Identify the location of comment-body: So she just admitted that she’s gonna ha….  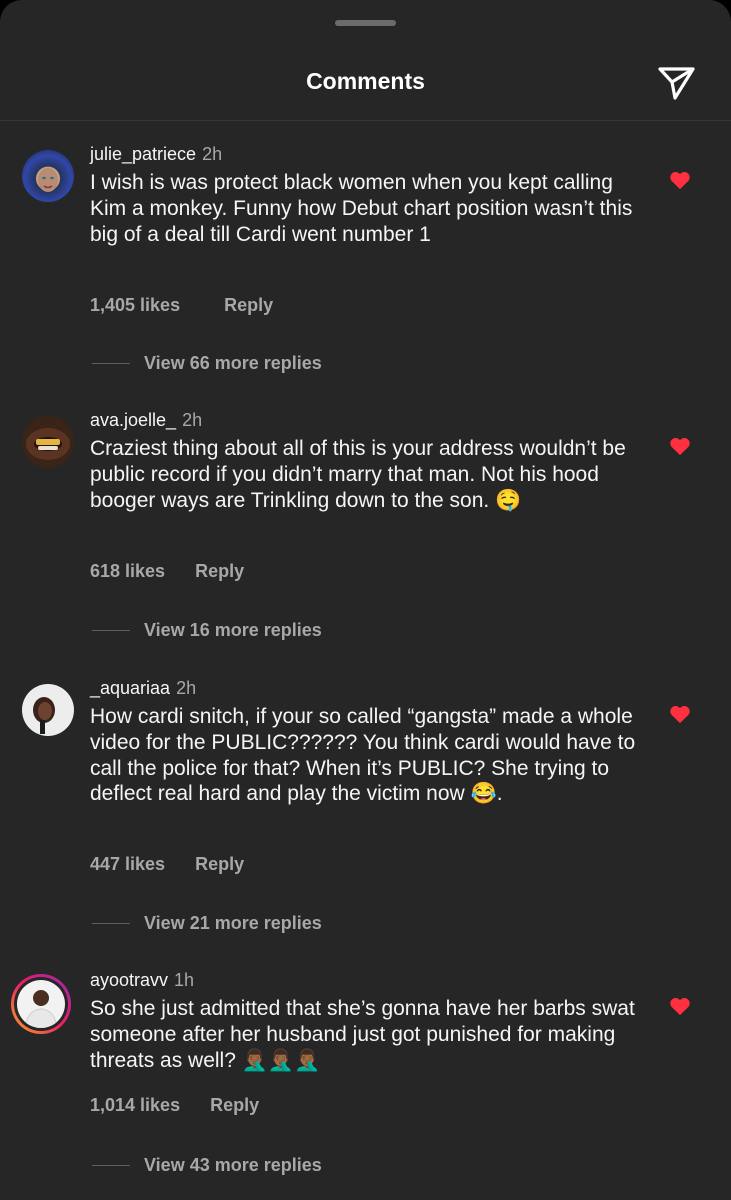
(362, 1034).